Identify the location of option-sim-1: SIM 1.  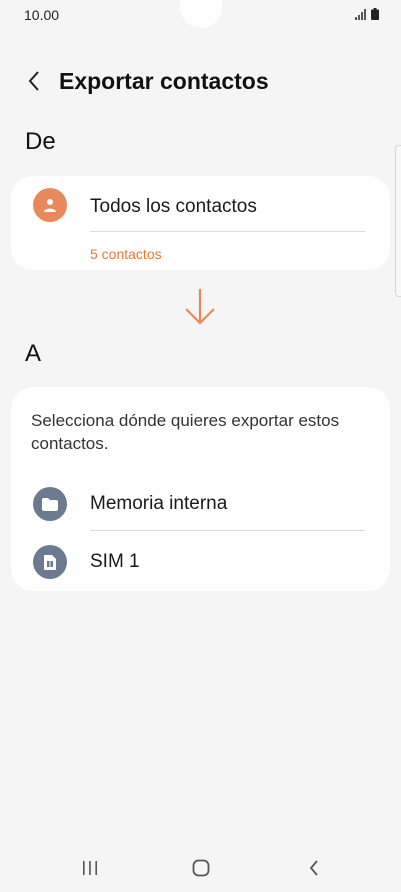
(200, 561).